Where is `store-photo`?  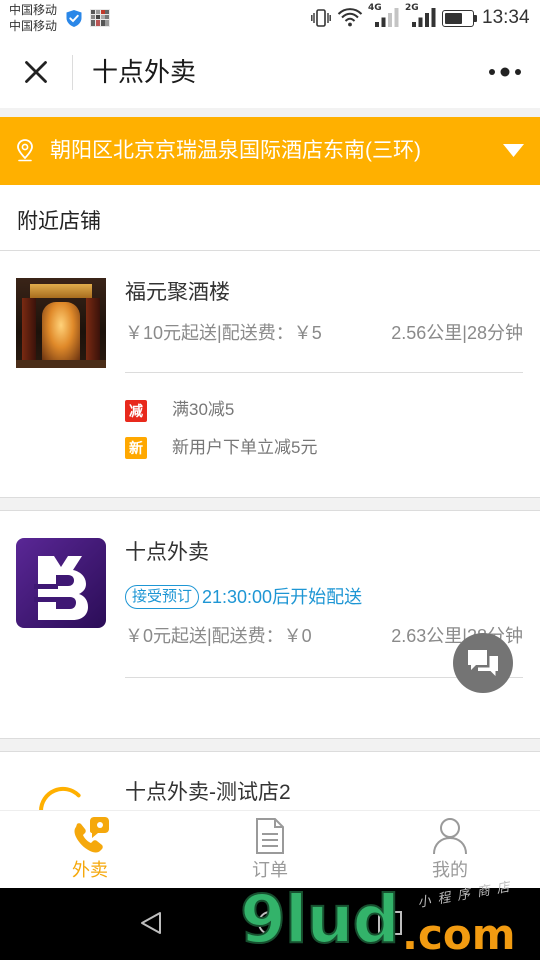 store-photo is located at coordinates (61, 323).